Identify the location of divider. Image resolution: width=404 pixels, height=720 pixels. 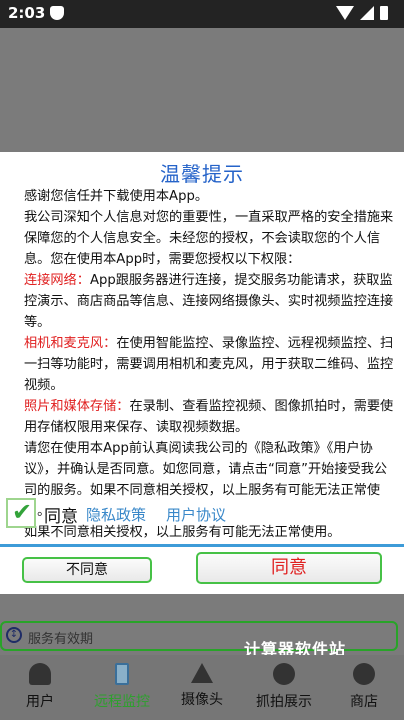
(202, 545).